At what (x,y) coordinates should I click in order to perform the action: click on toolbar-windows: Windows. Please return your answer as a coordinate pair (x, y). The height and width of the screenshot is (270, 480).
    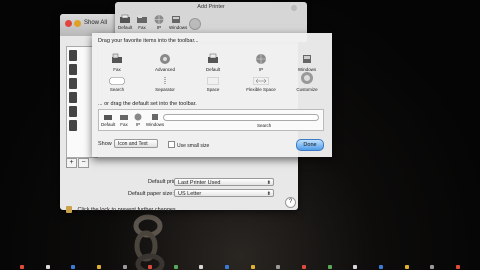
    Looking at the image, I should click on (178, 22).